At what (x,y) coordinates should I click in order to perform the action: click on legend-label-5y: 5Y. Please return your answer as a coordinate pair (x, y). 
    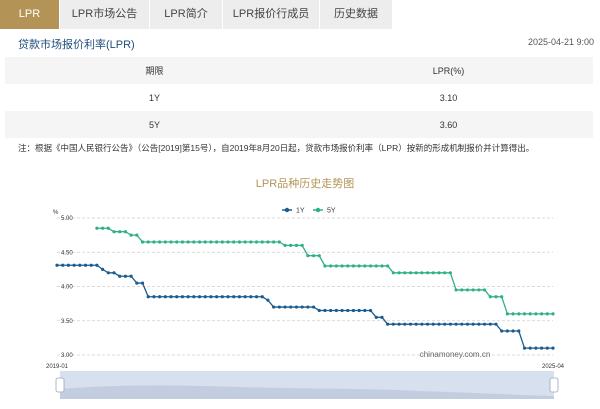
    Looking at the image, I should click on (331, 211).